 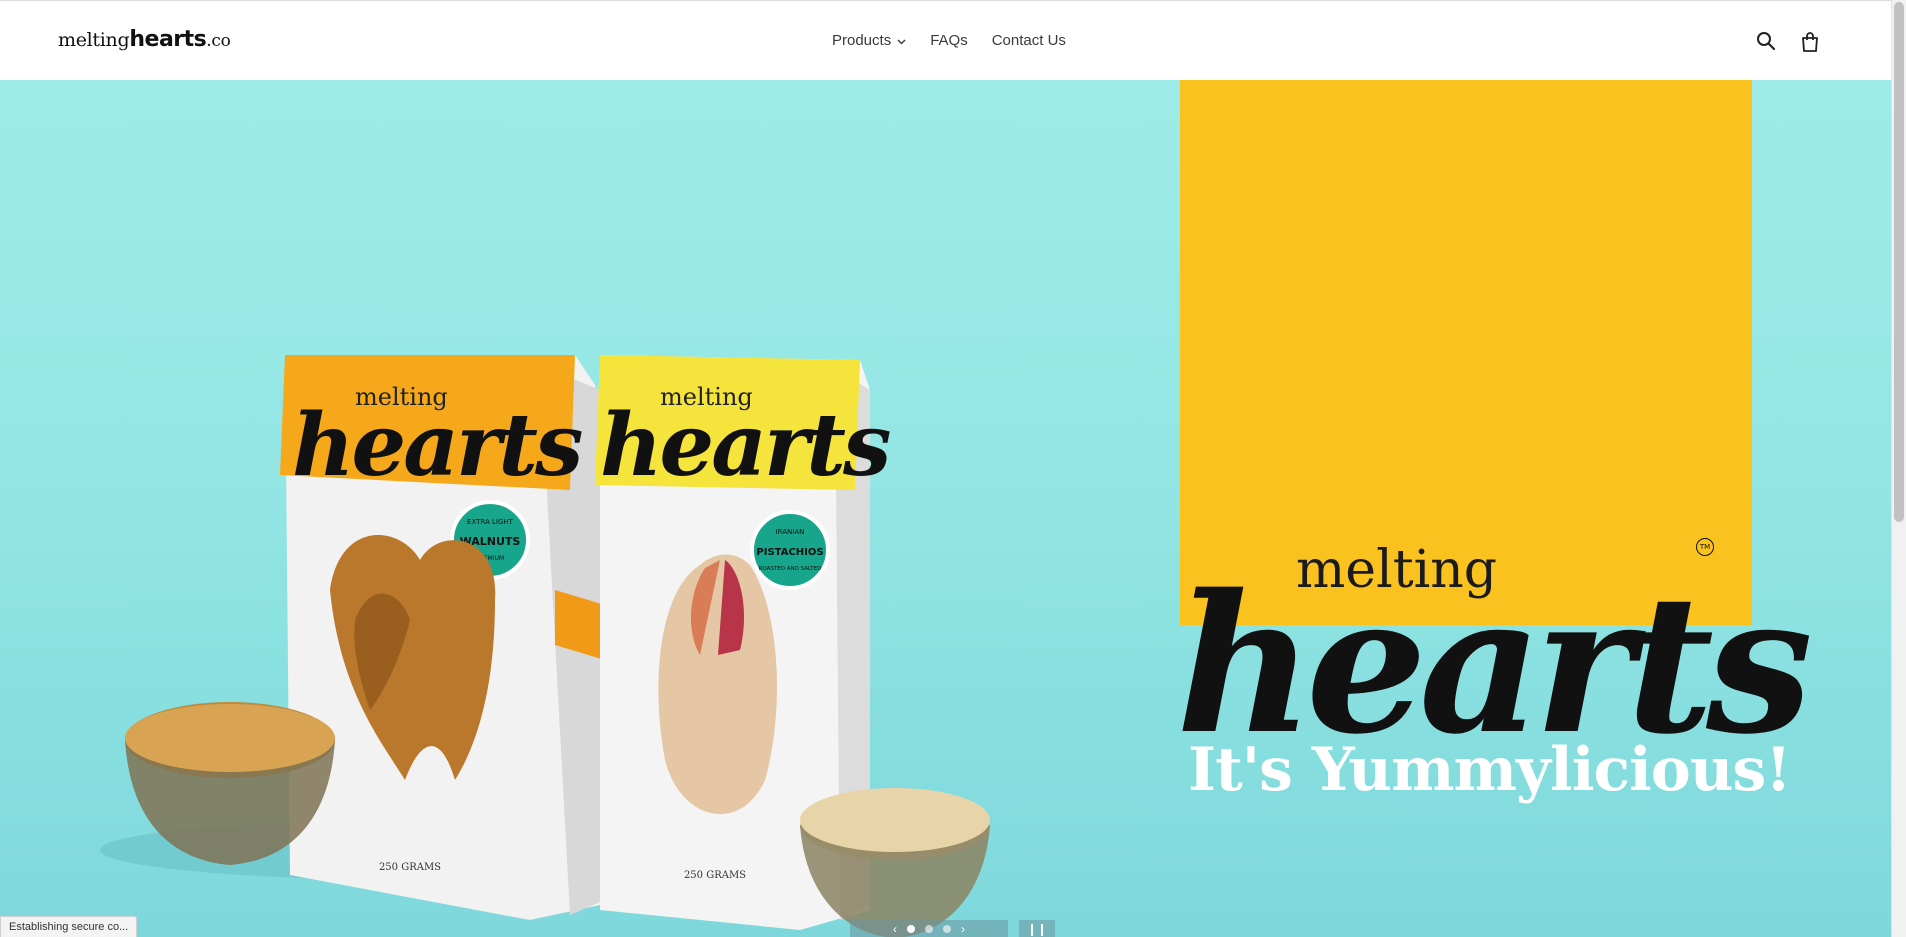 I want to click on main-nav: Products FAQs Contact Us, so click(x=949, y=40).